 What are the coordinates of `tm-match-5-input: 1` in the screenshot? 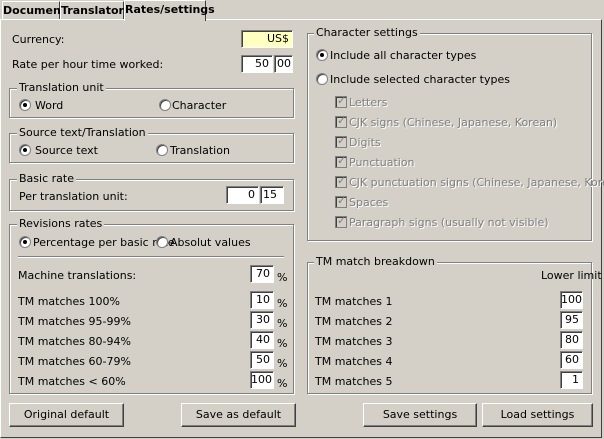 It's located at (571, 380).